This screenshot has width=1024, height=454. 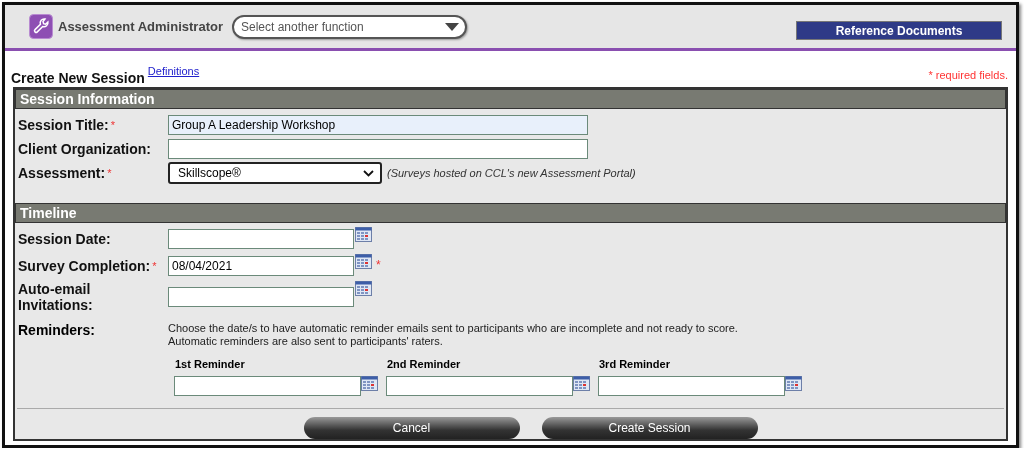 What do you see at coordinates (306, 341) in the screenshot?
I see `instruction-text: Automatic reminders are also sent to participants' raters.` at bounding box center [306, 341].